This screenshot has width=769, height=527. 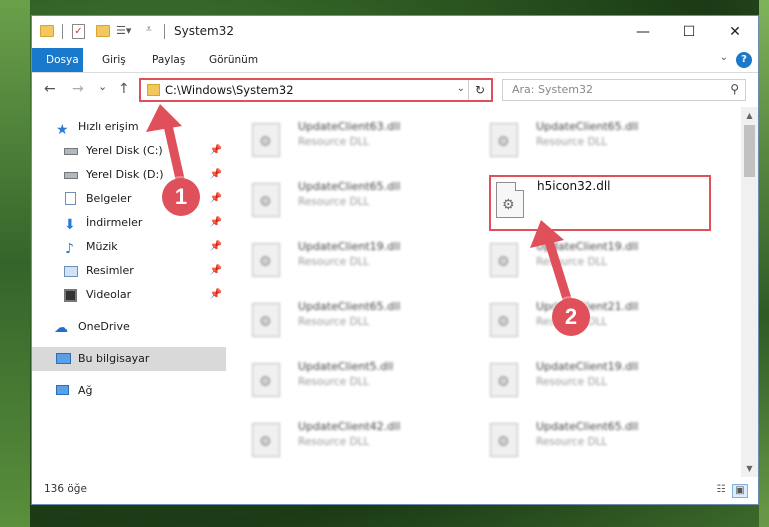 I want to click on sidebar-item-quick-access: ★ Hızlı erişim, so click(x=129, y=127).